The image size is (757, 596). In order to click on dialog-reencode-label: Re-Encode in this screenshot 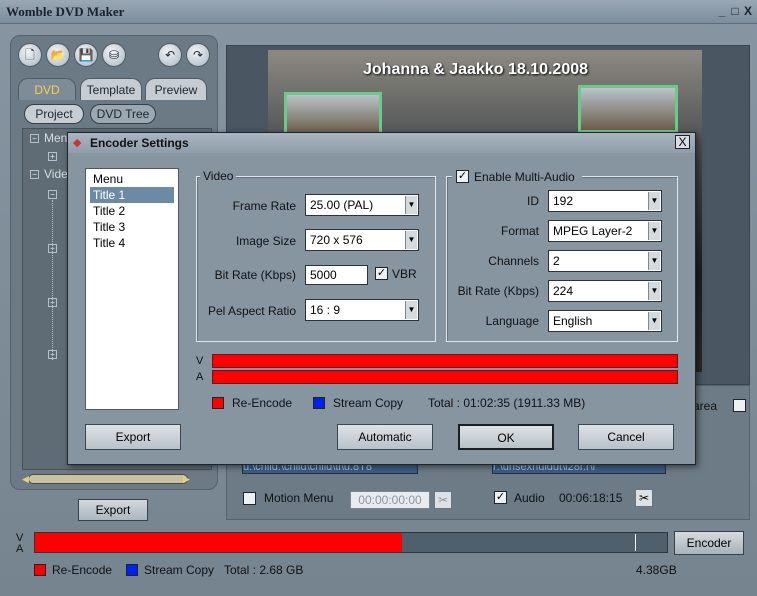, I will do `click(262, 403)`.